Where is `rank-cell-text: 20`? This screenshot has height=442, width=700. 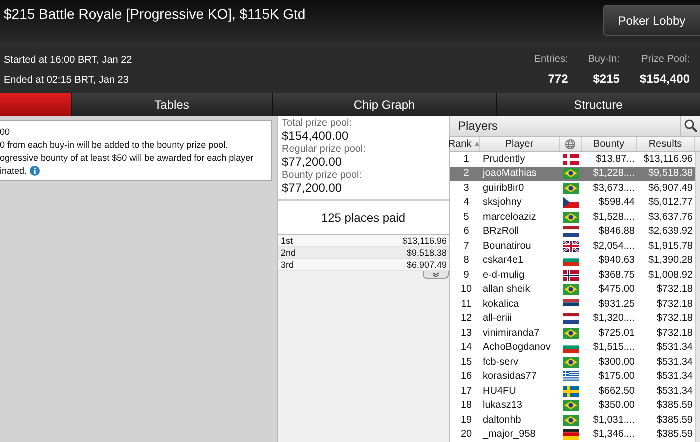
rank-cell-text: 20 is located at coordinates (467, 434).